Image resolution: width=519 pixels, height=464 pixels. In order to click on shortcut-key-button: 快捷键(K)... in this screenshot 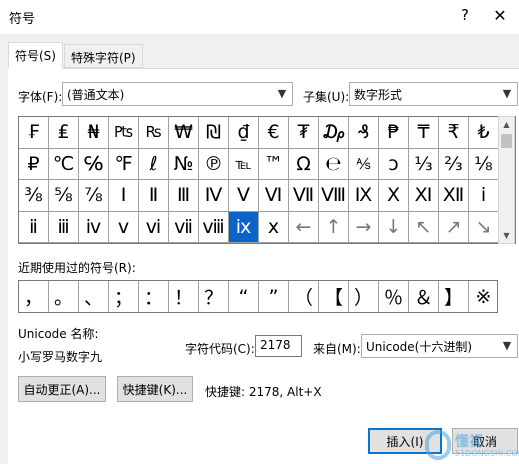, I will do `click(155, 389)`.